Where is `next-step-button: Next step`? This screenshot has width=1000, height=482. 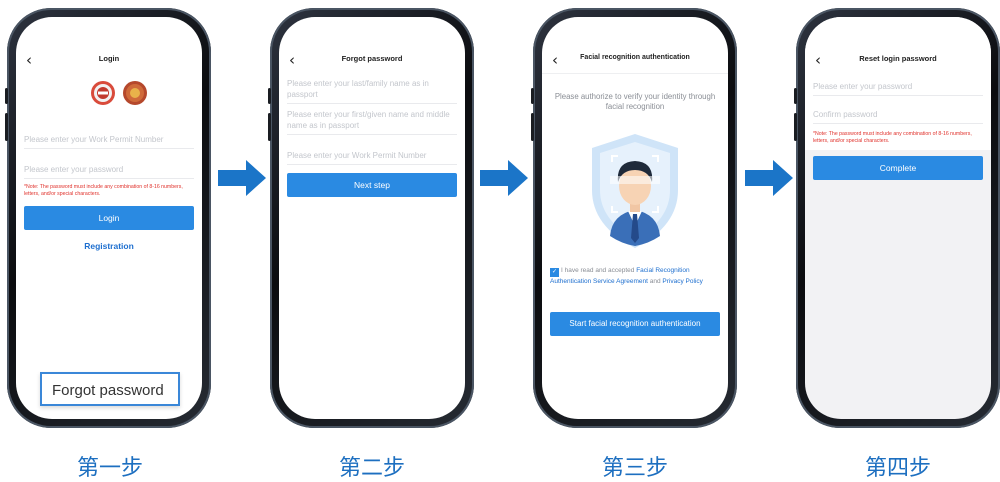
next-step-button: Next step is located at coordinates (372, 185).